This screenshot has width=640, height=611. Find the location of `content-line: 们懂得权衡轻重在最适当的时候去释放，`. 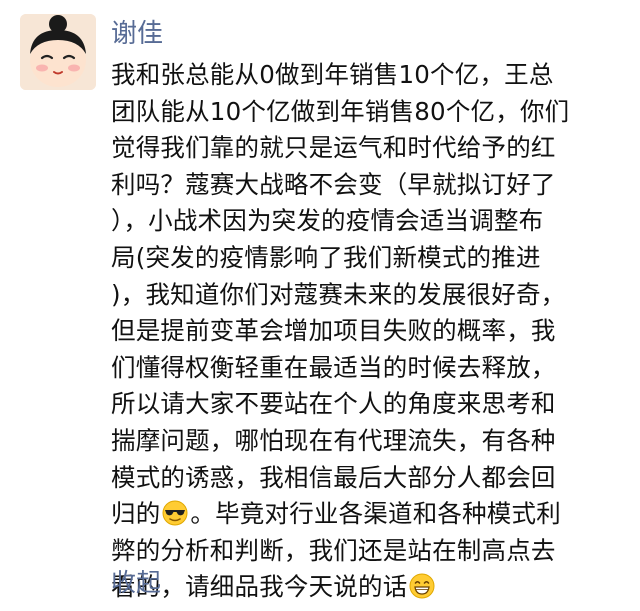

content-line: 们懂得权衡轻重在最适当的时候去释放， is located at coordinates (333, 367).